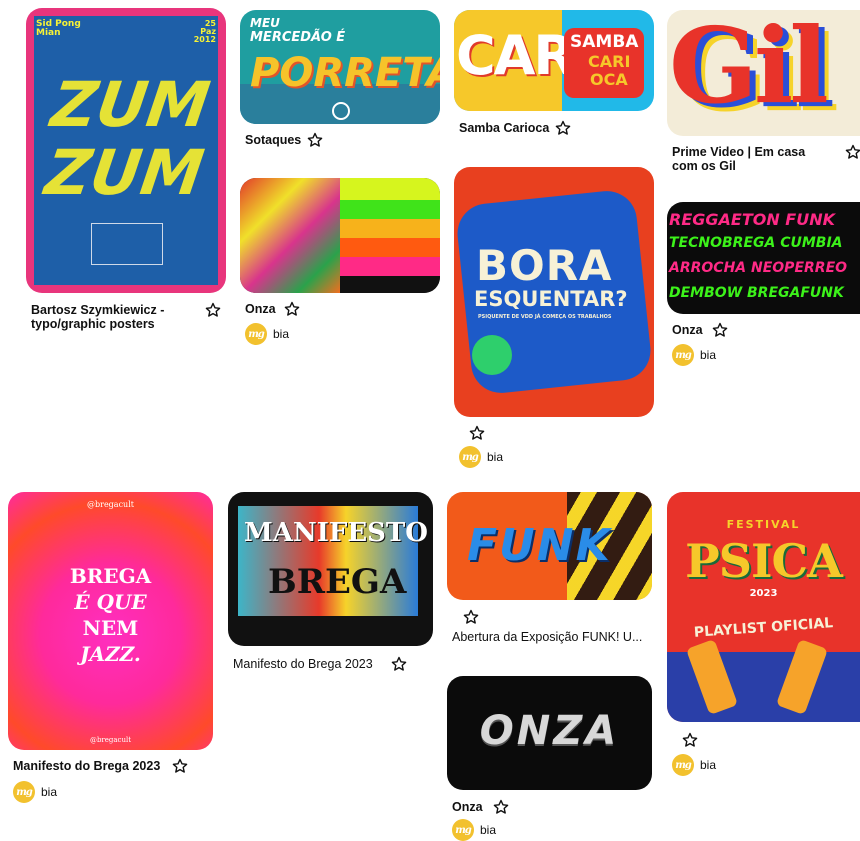  I want to click on genre-row-1: REGGAETON FUNK, so click(752, 219).